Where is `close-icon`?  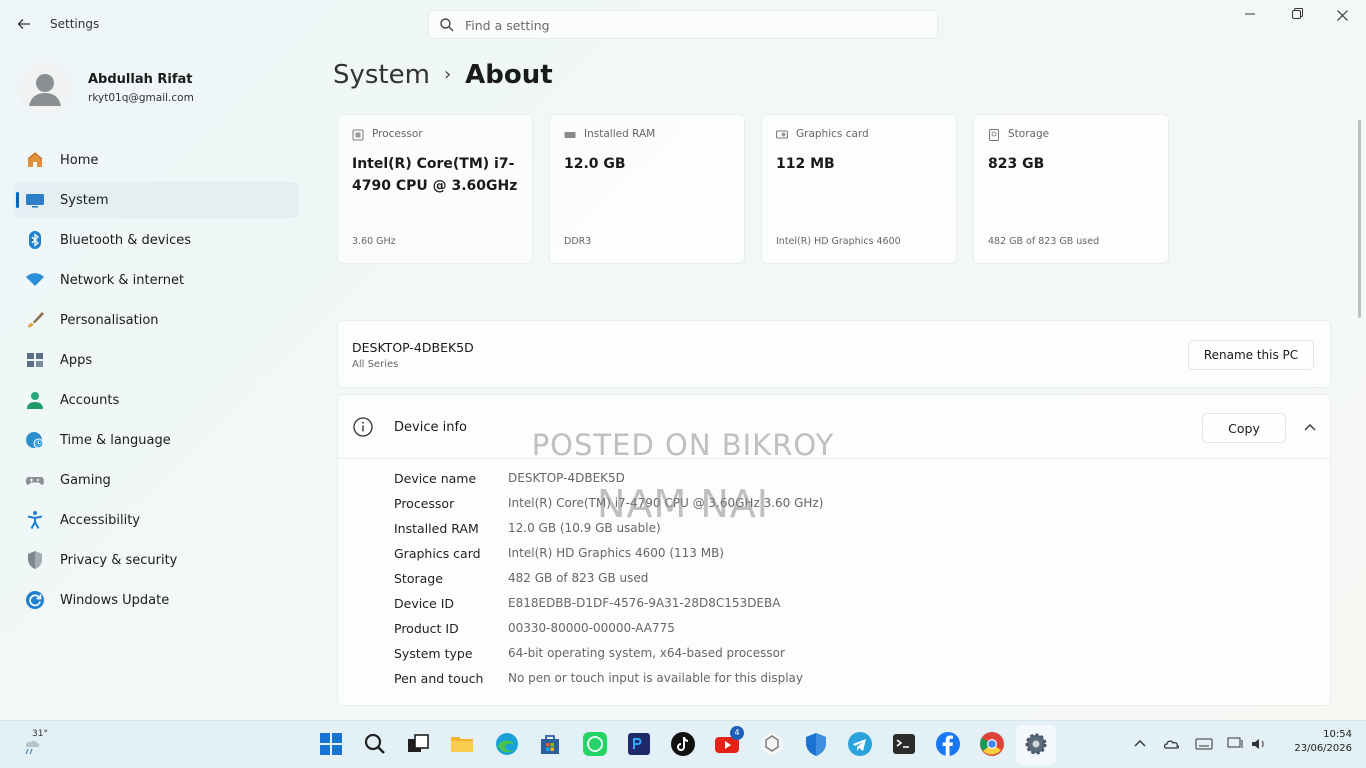
close-icon is located at coordinates (1342, 15).